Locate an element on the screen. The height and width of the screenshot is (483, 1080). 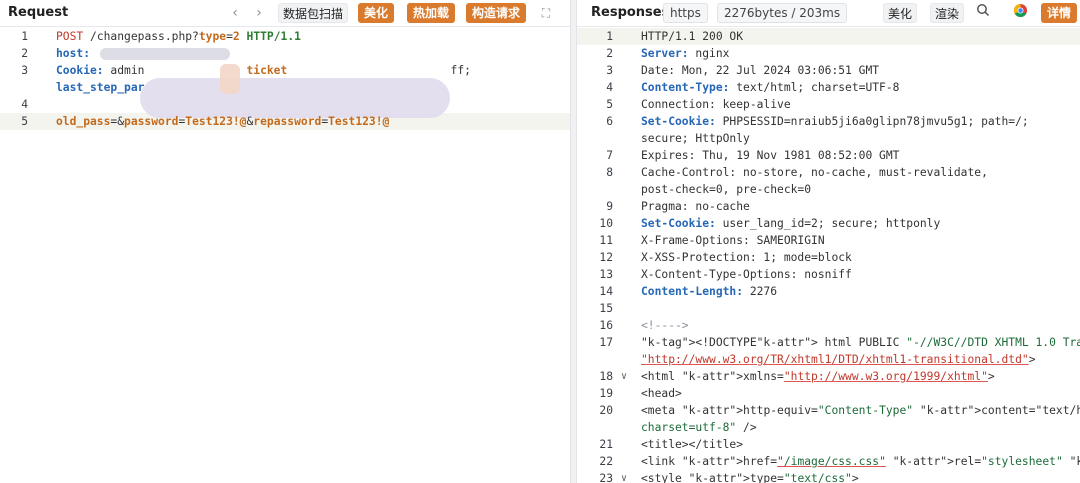
request-line: POST /changepass.php?type=2 HTTP/1.1 is located at coordinates (178, 36).